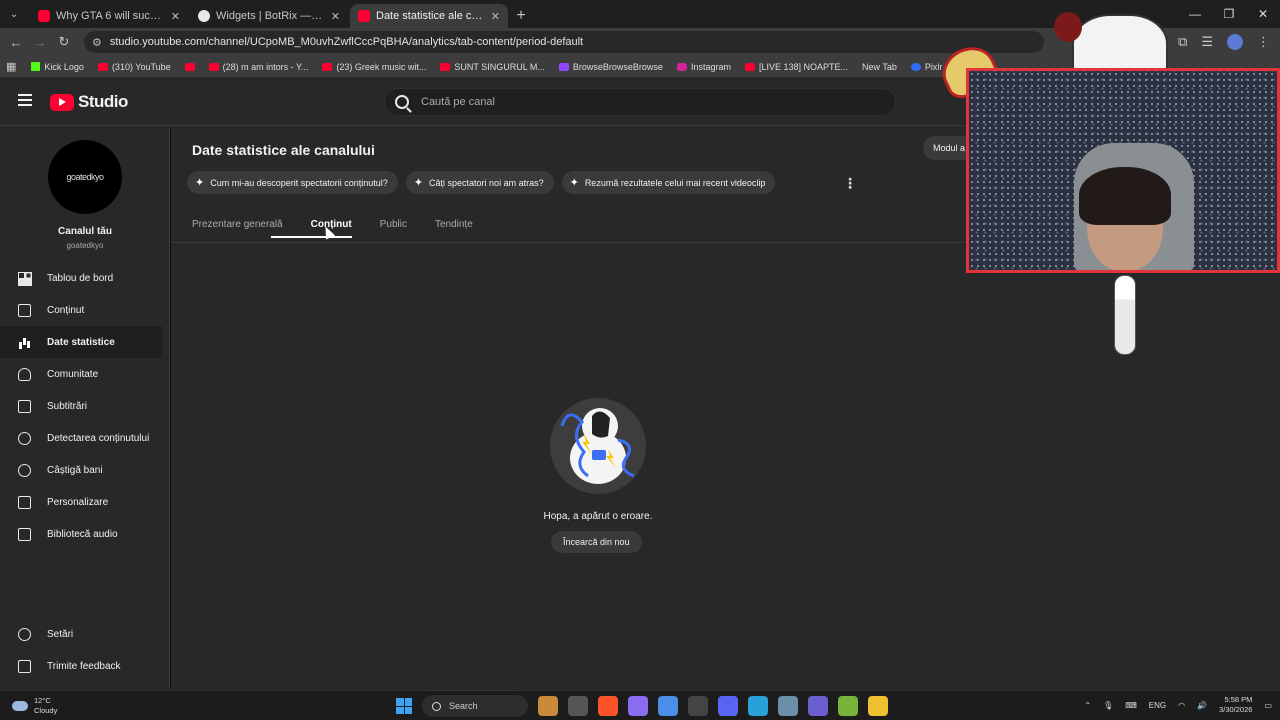 Image resolution: width=1280 pixels, height=720 pixels. I want to click on minimize-icon: —, so click(1195, 14).